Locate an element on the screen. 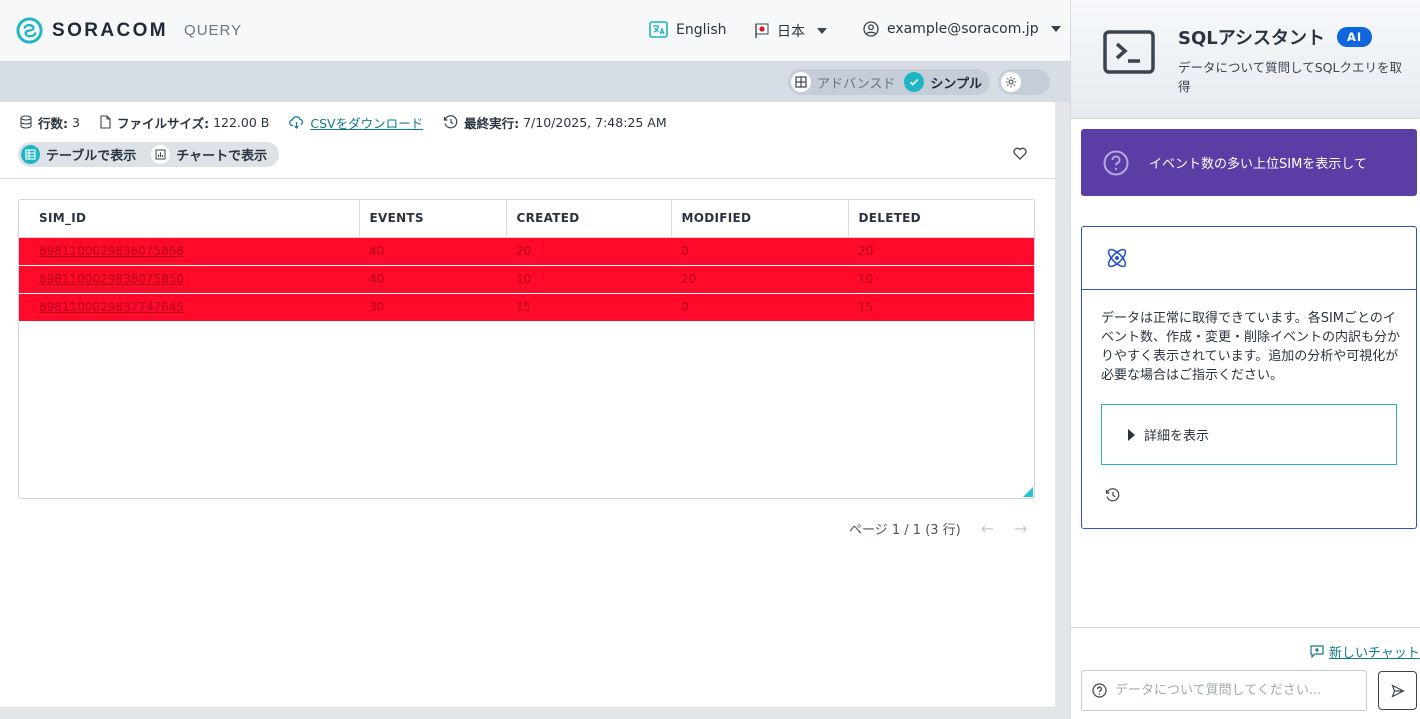  assistant-header: SQLアシスタント AI データについて質問してSQLクエリを取得 is located at coordinates (1245, 59).